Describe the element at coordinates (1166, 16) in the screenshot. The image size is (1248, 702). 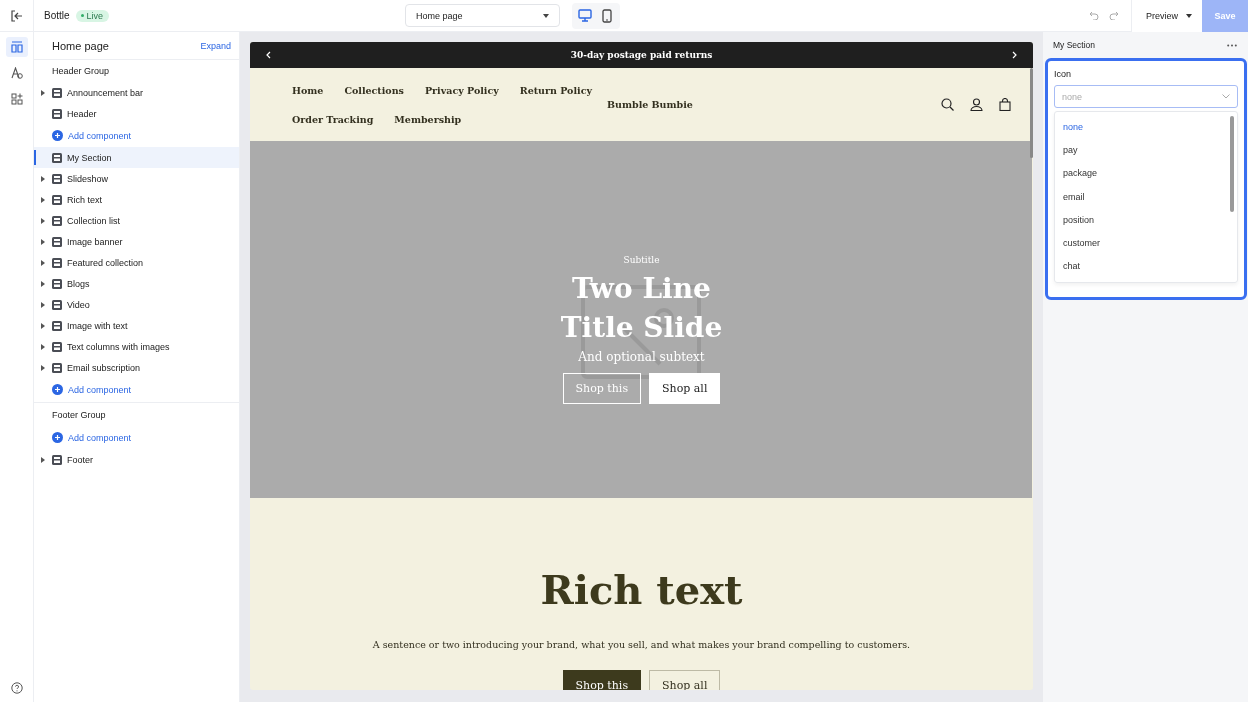
I see `preview-button: Preview` at that location.